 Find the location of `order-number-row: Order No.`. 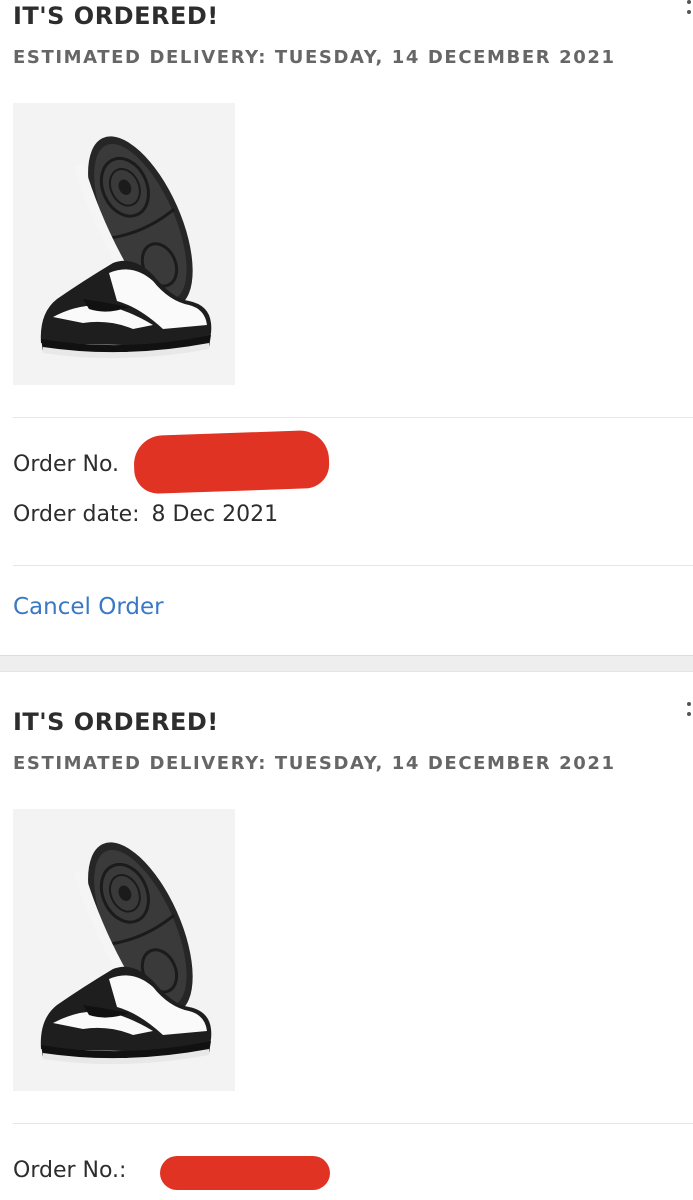

order-number-row: Order No. is located at coordinates (66, 464).